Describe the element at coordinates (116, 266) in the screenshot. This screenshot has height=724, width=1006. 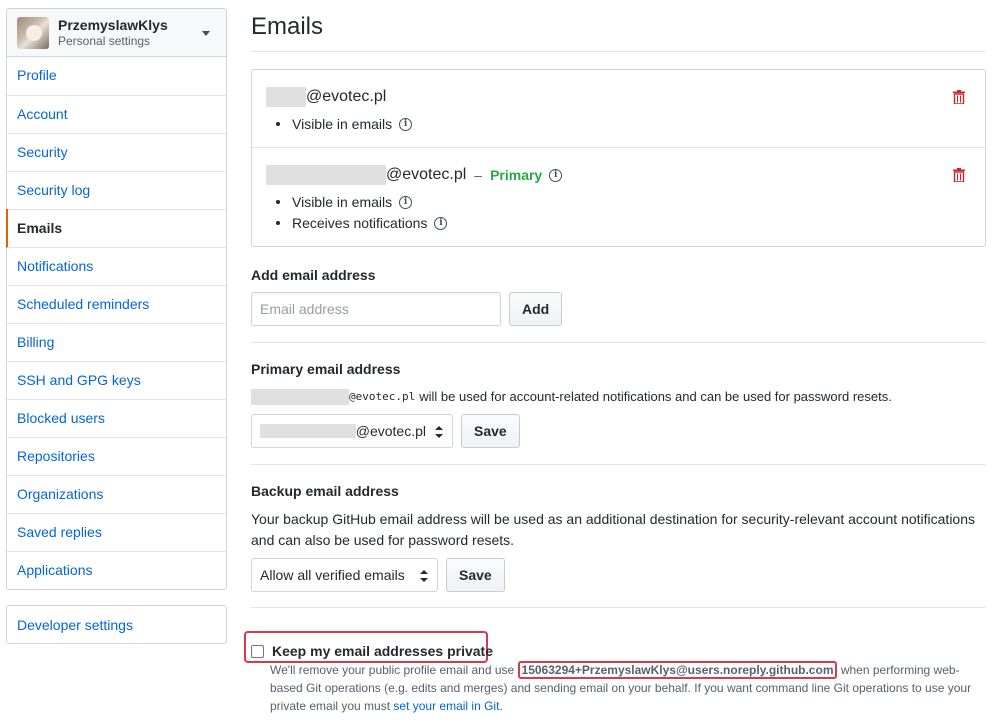
I see `sidebar-item-notifications: Notifications` at that location.